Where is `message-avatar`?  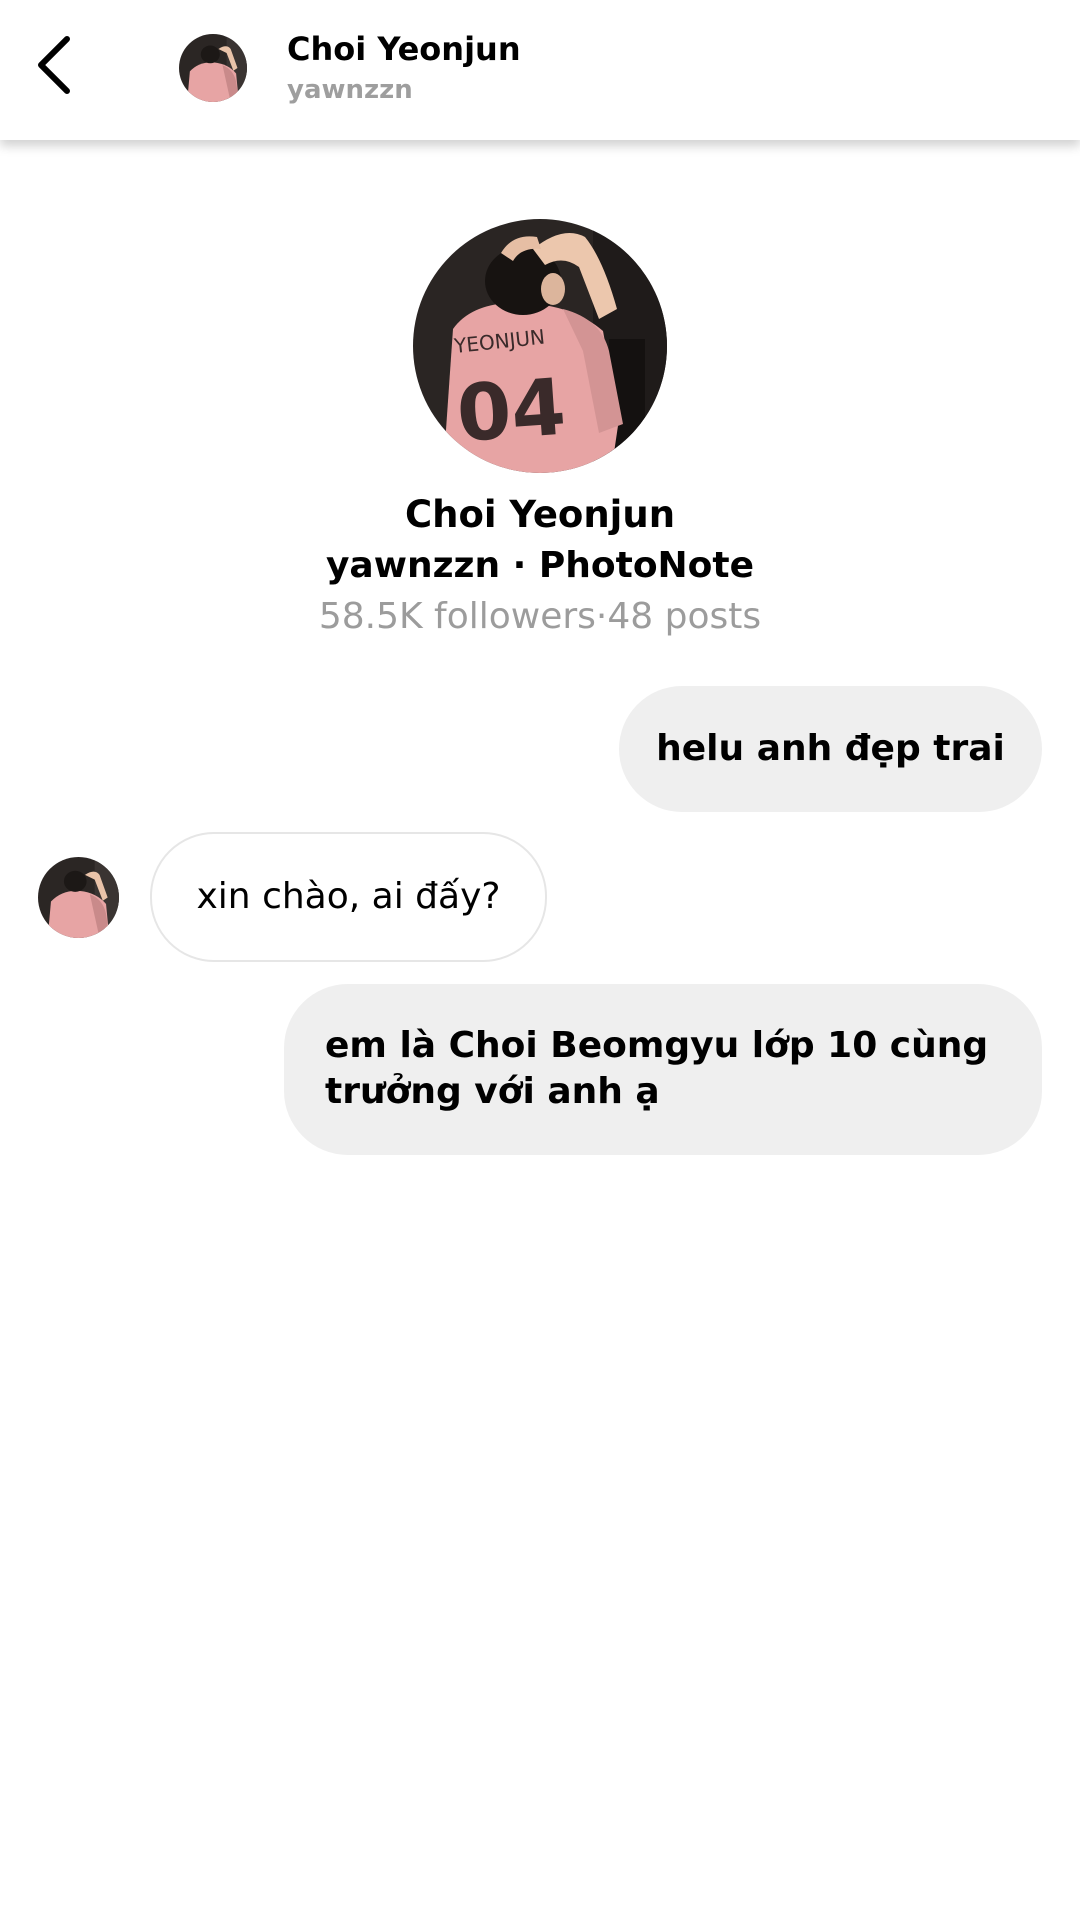 message-avatar is located at coordinates (78, 897).